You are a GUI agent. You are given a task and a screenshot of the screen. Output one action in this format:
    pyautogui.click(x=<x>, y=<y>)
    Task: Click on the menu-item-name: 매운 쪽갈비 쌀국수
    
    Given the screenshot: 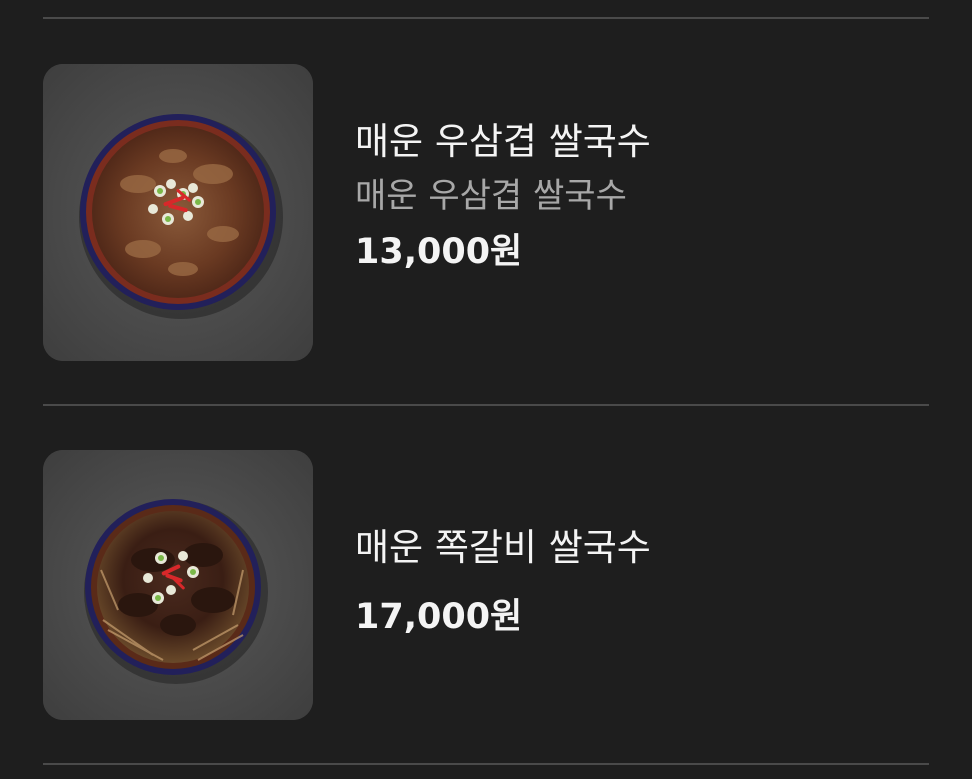 What is the action you would take?
    pyautogui.click(x=503, y=547)
    